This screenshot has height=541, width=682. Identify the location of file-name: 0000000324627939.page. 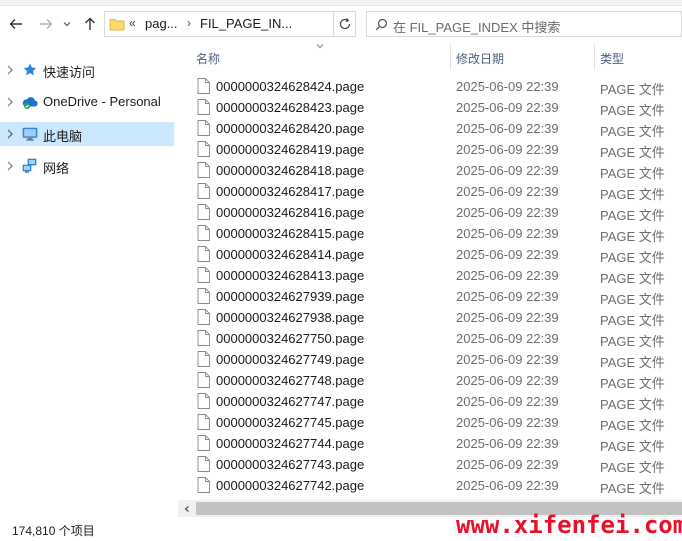
(290, 296).